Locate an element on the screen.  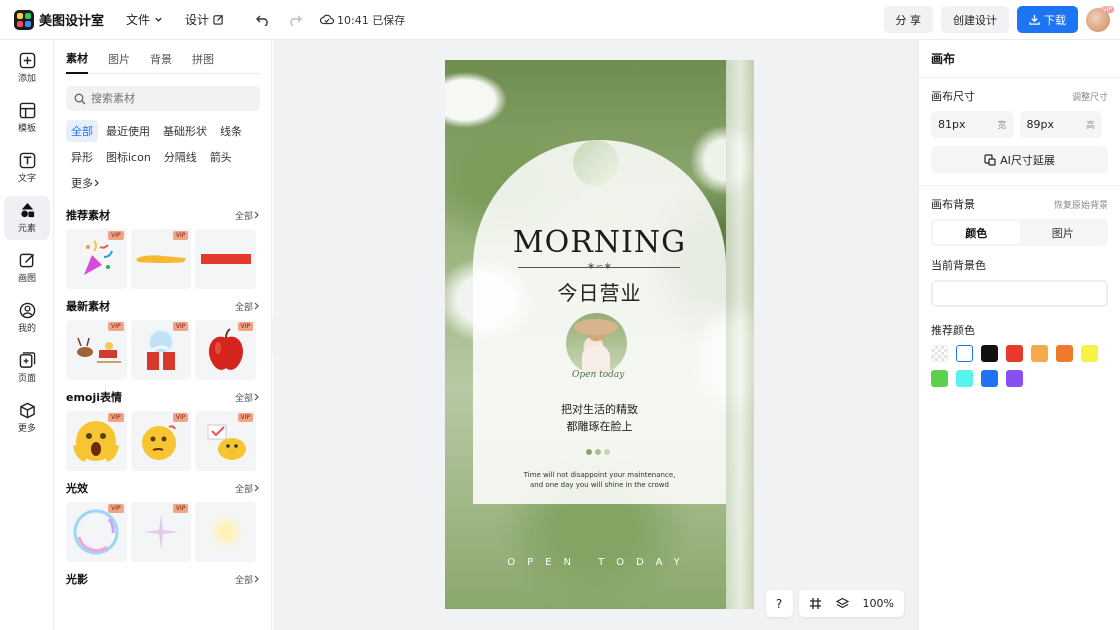
tab-images: 图片 is located at coordinates (119, 62).